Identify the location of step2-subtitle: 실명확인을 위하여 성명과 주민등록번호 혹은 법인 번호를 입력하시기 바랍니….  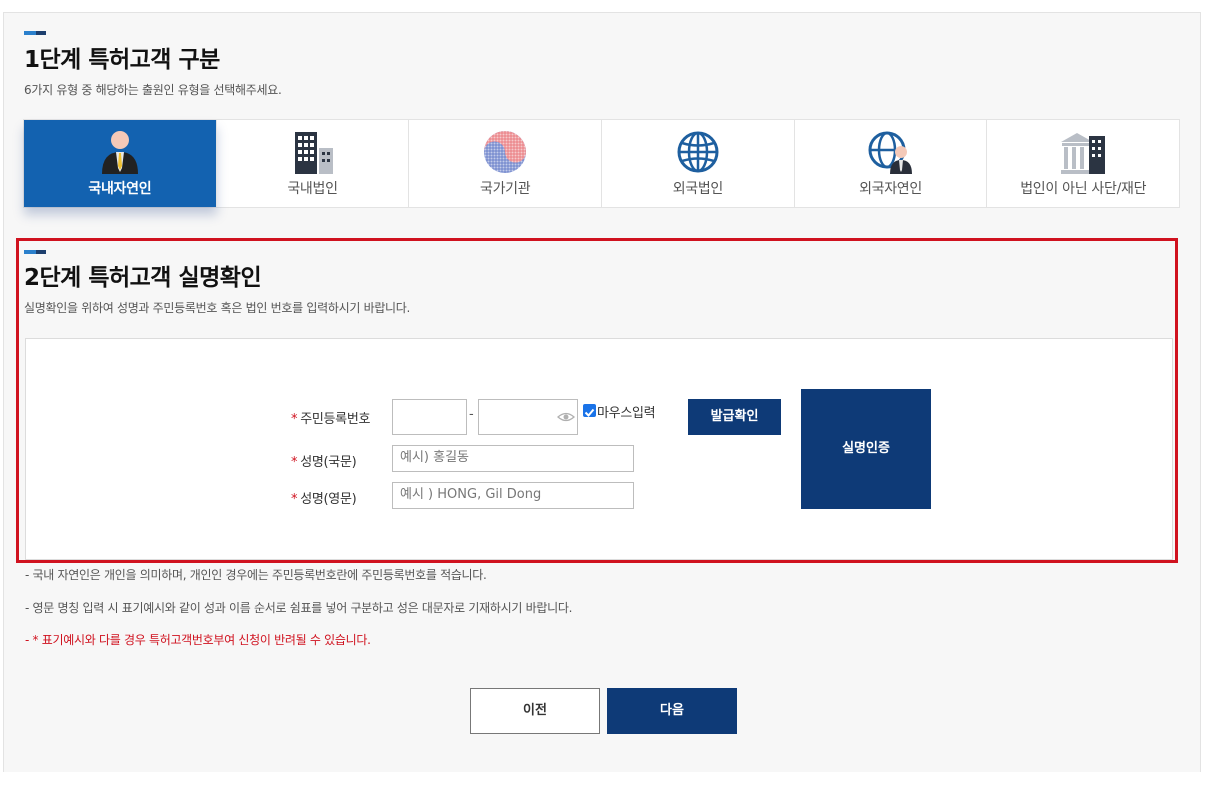
(217, 308).